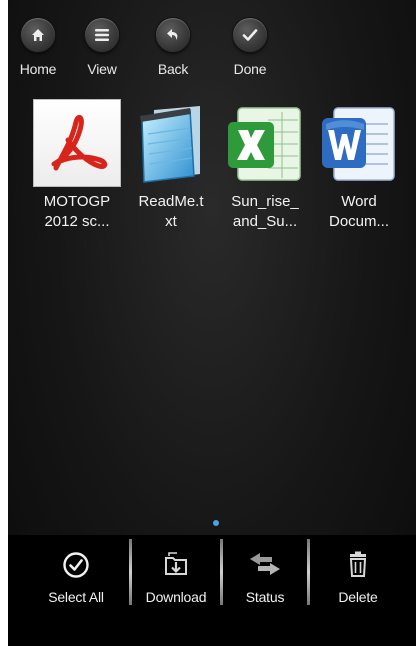  What do you see at coordinates (76, 597) in the screenshot?
I see `select-all-label: Select All` at bounding box center [76, 597].